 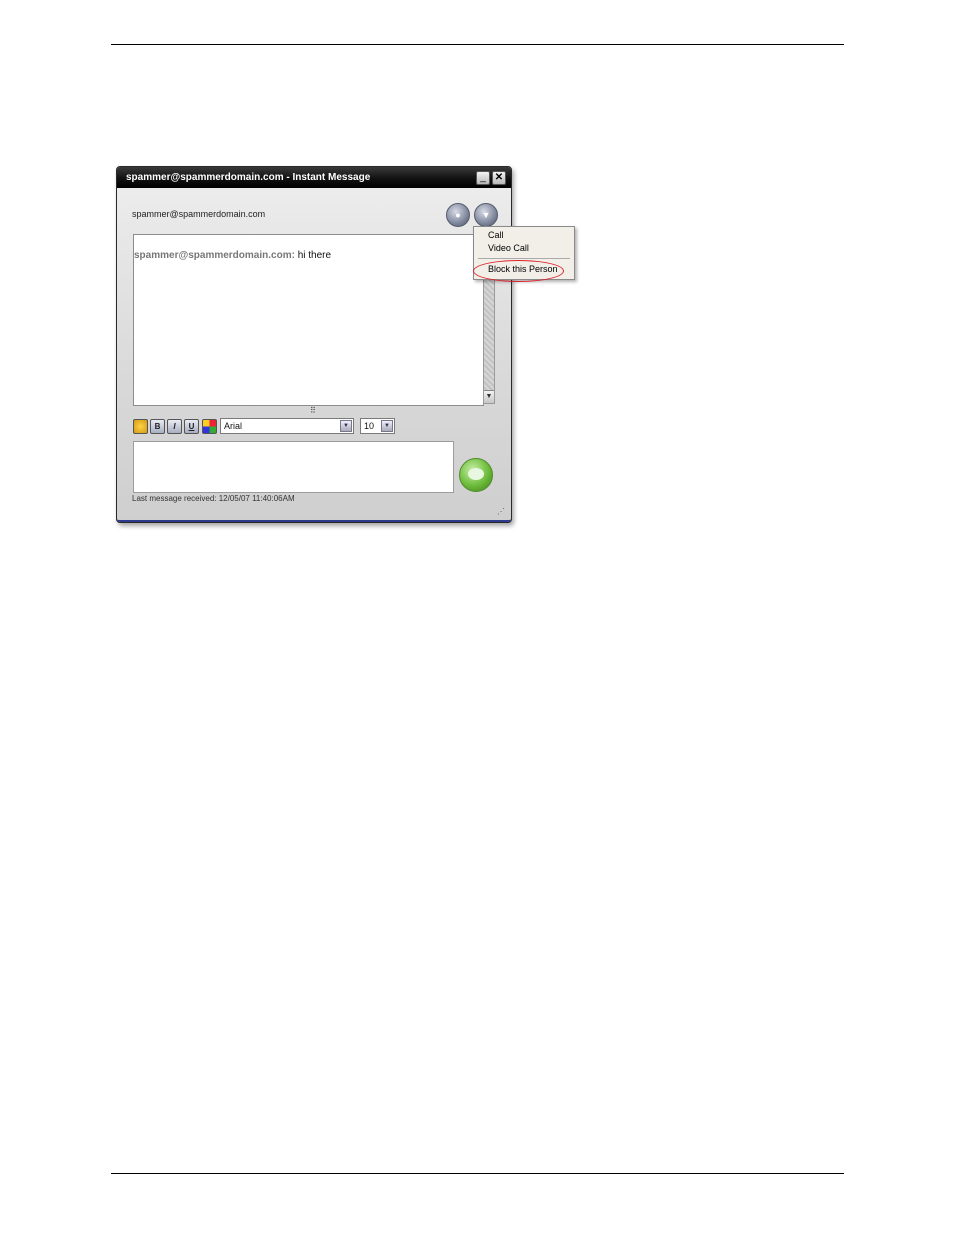 I want to click on contact-icon: ●, so click(x=458, y=215).